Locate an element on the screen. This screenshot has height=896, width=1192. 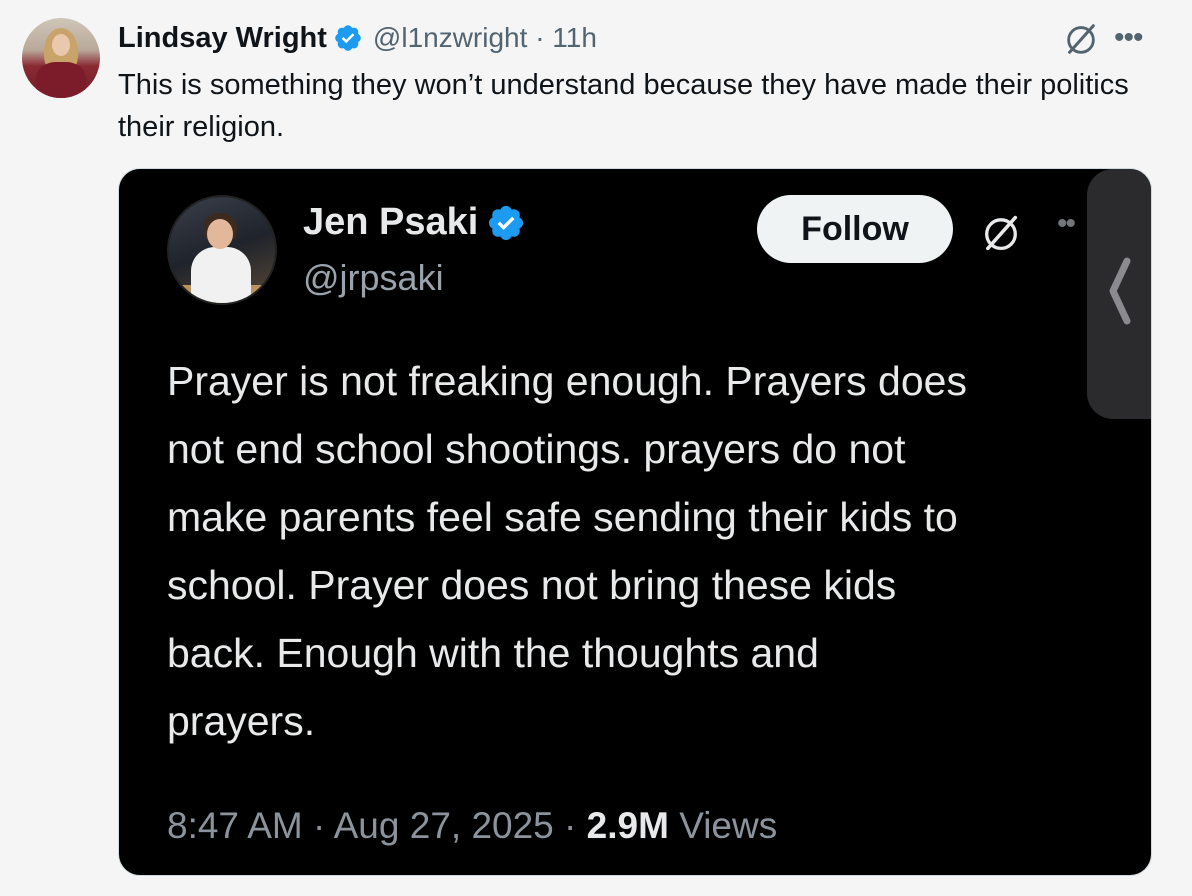
quoted-author-avatar is located at coordinates (222, 250).